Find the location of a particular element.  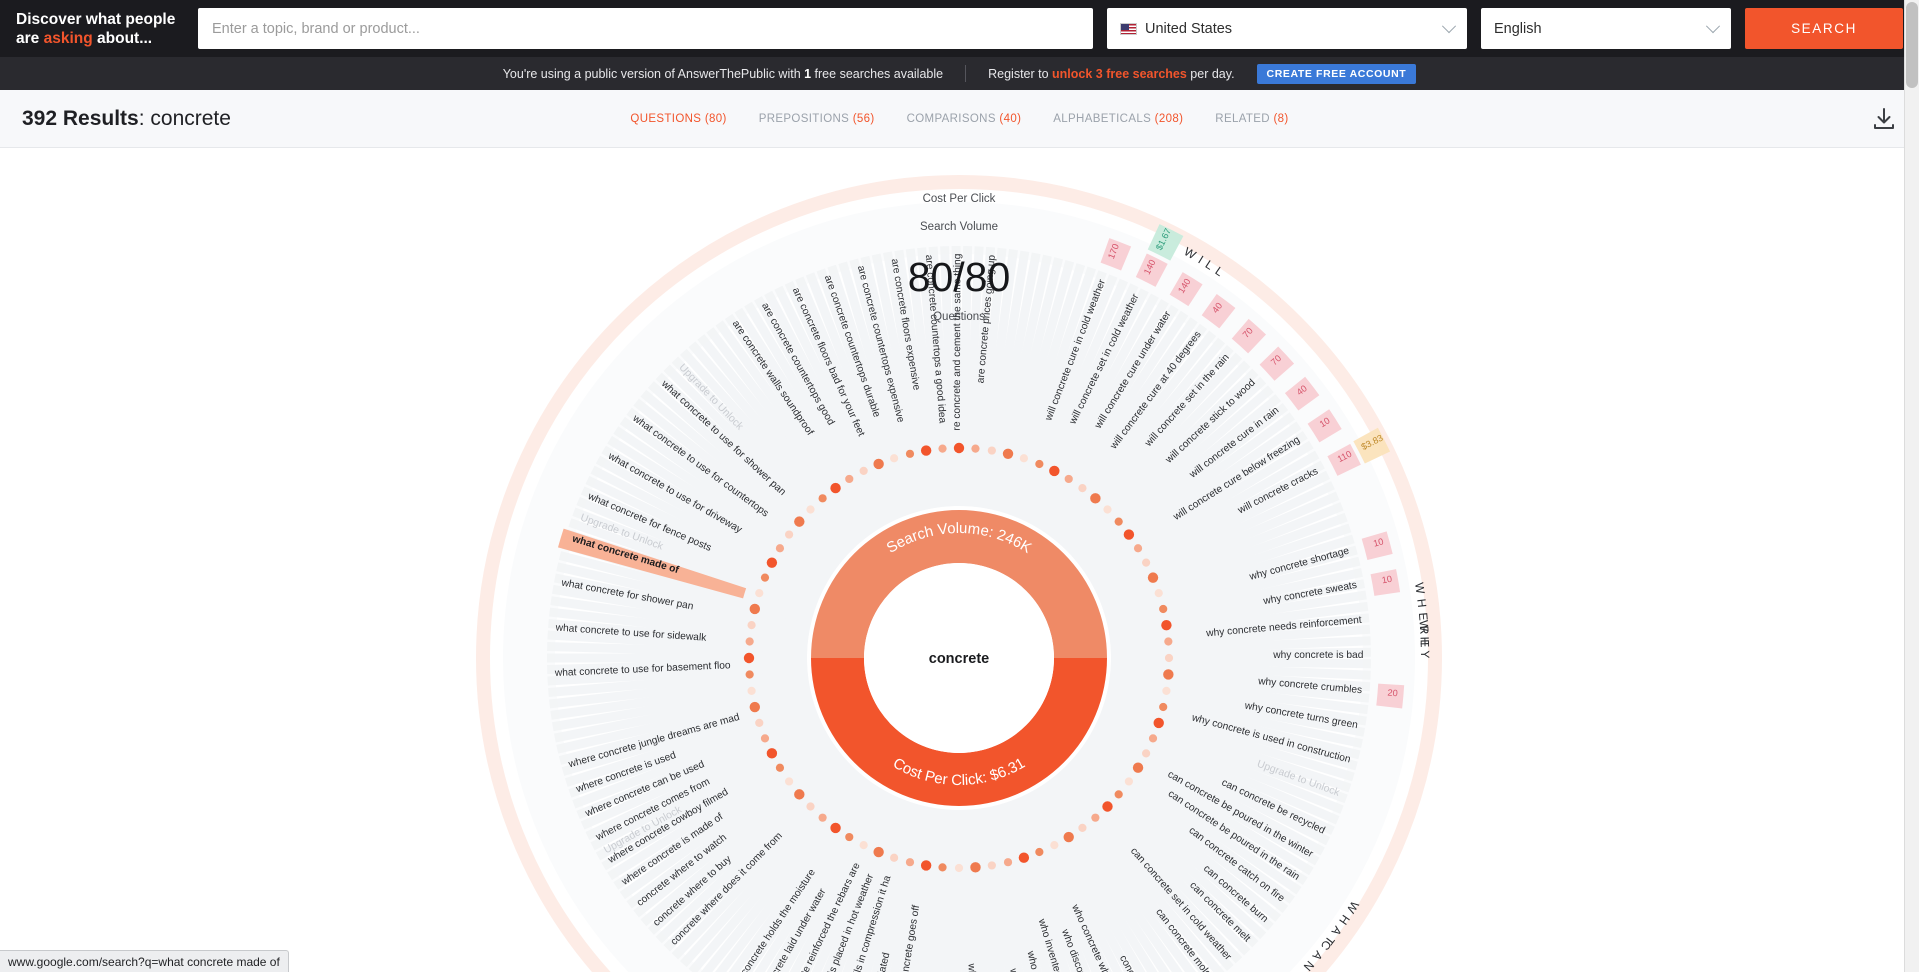

svg-text: why concrete is bad is located at coordinates (1317, 655).